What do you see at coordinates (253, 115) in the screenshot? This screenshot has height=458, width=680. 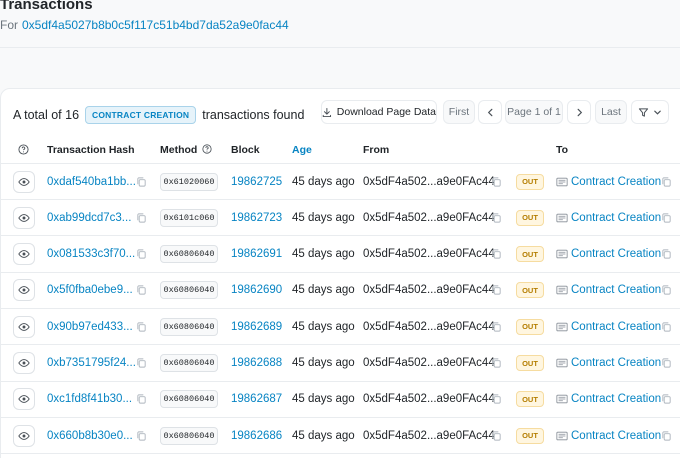 I see `summary-suffix: transactions found` at bounding box center [253, 115].